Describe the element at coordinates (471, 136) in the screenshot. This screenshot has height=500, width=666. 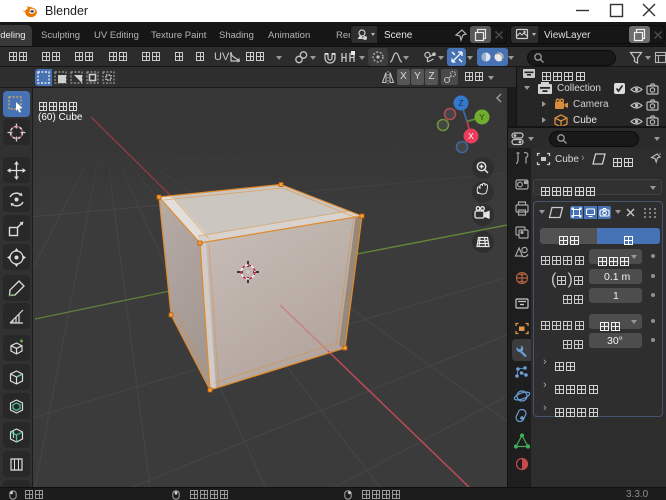
I see `svg-text: X` at that location.